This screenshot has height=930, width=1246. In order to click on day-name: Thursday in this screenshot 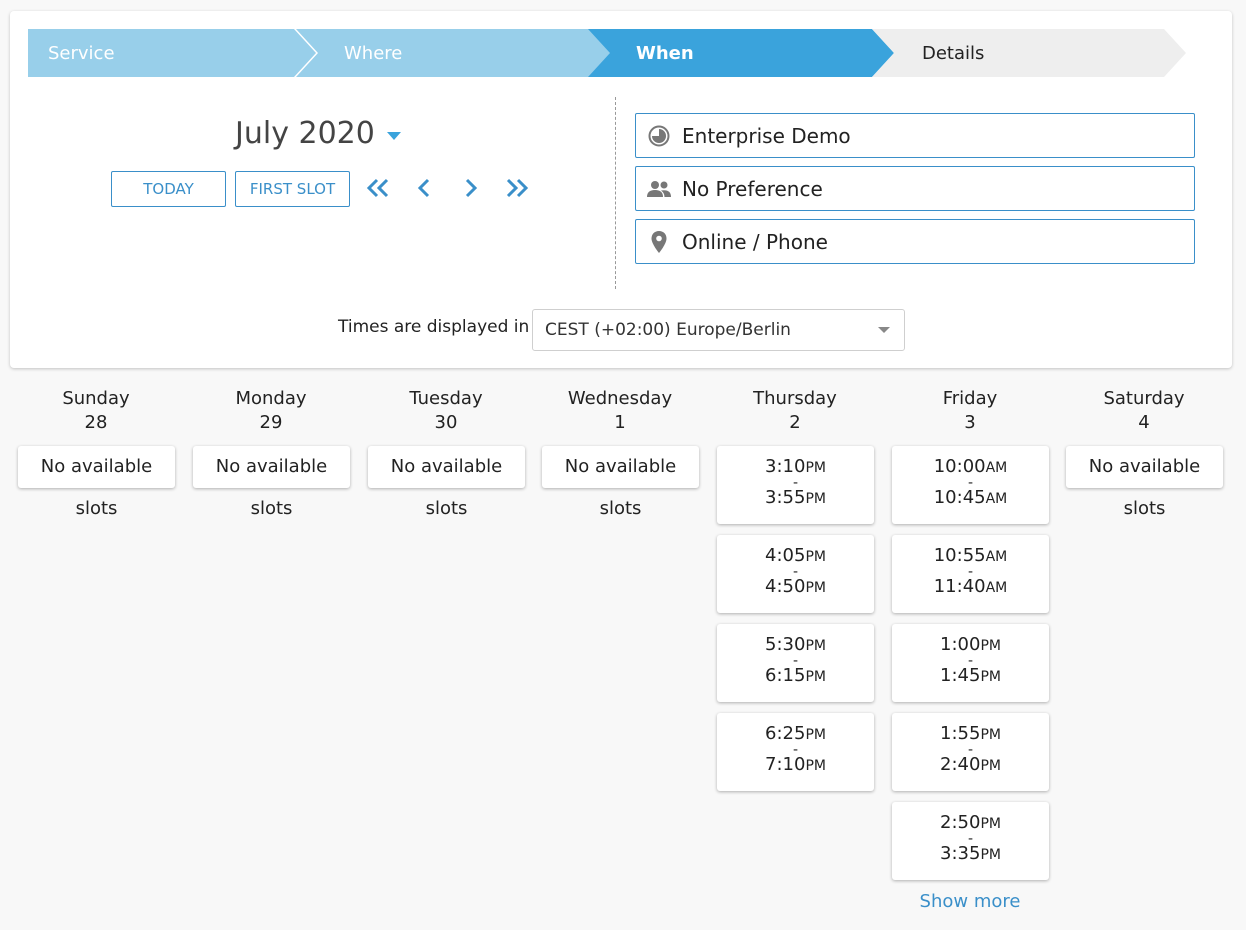, I will do `click(795, 398)`.